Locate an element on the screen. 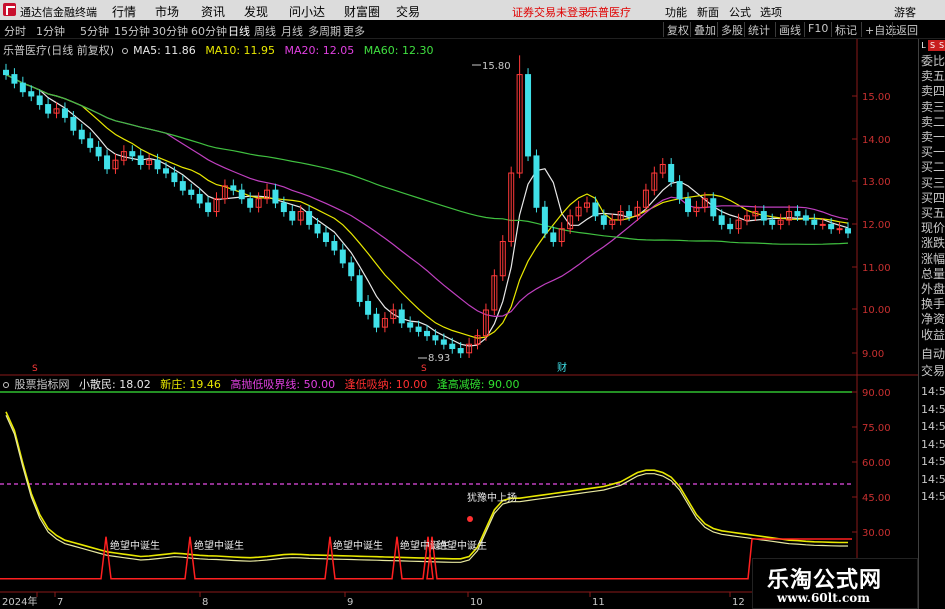 The image size is (945, 609). adjust-button: 复权 is located at coordinates (677, 29).